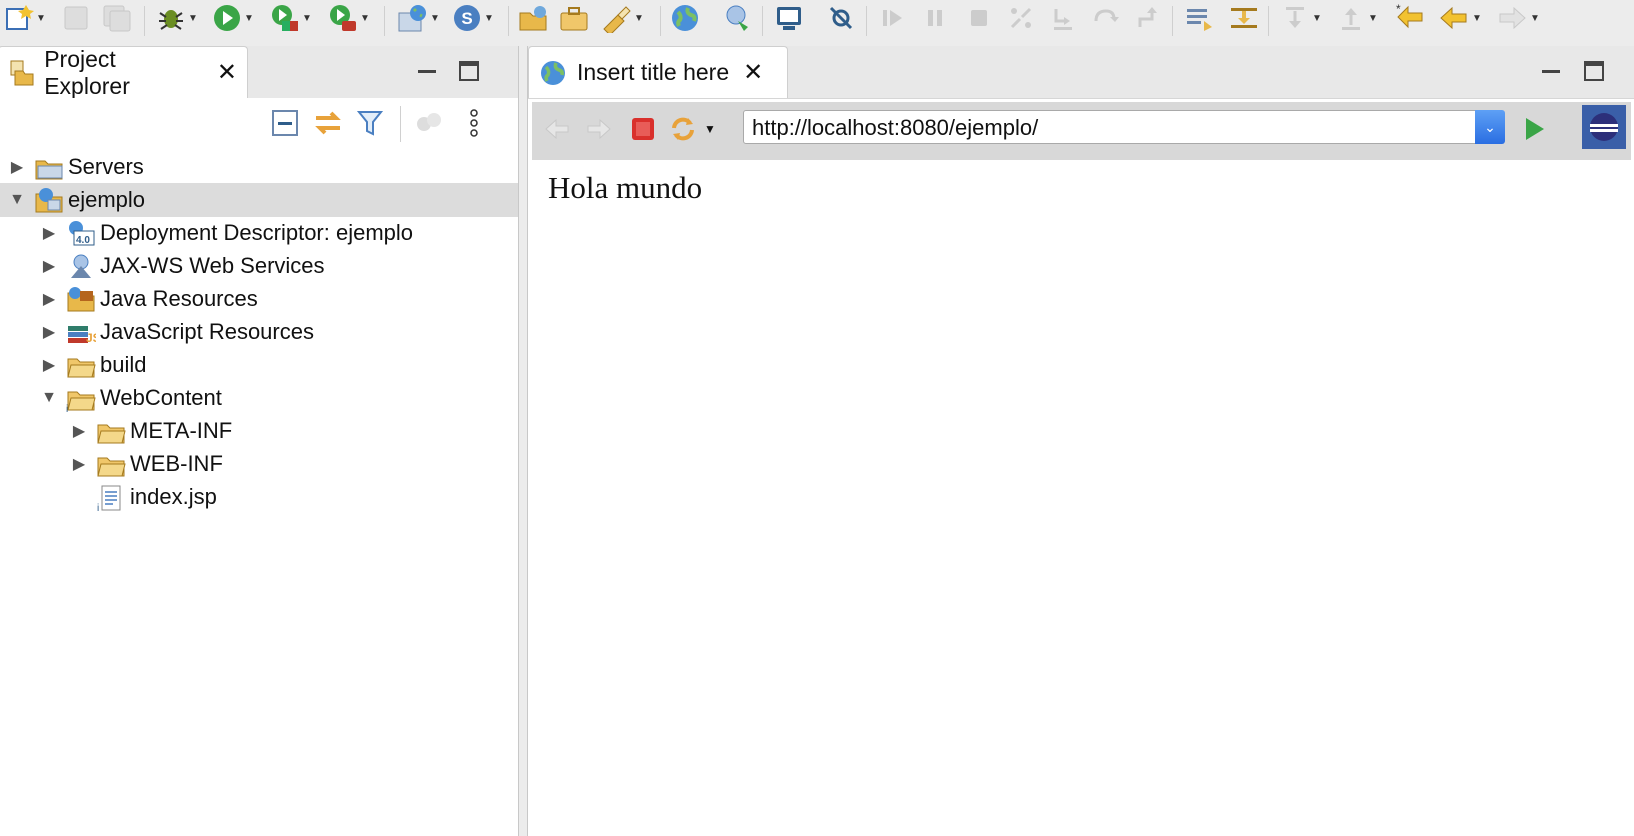  What do you see at coordinates (599, 129) in the screenshot?
I see `browser-forward-icon` at bounding box center [599, 129].